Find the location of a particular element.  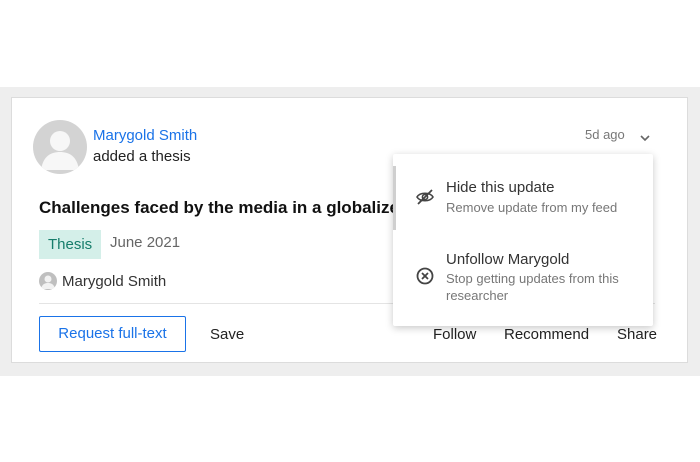

menu-hover-indicator is located at coordinates (394, 198).